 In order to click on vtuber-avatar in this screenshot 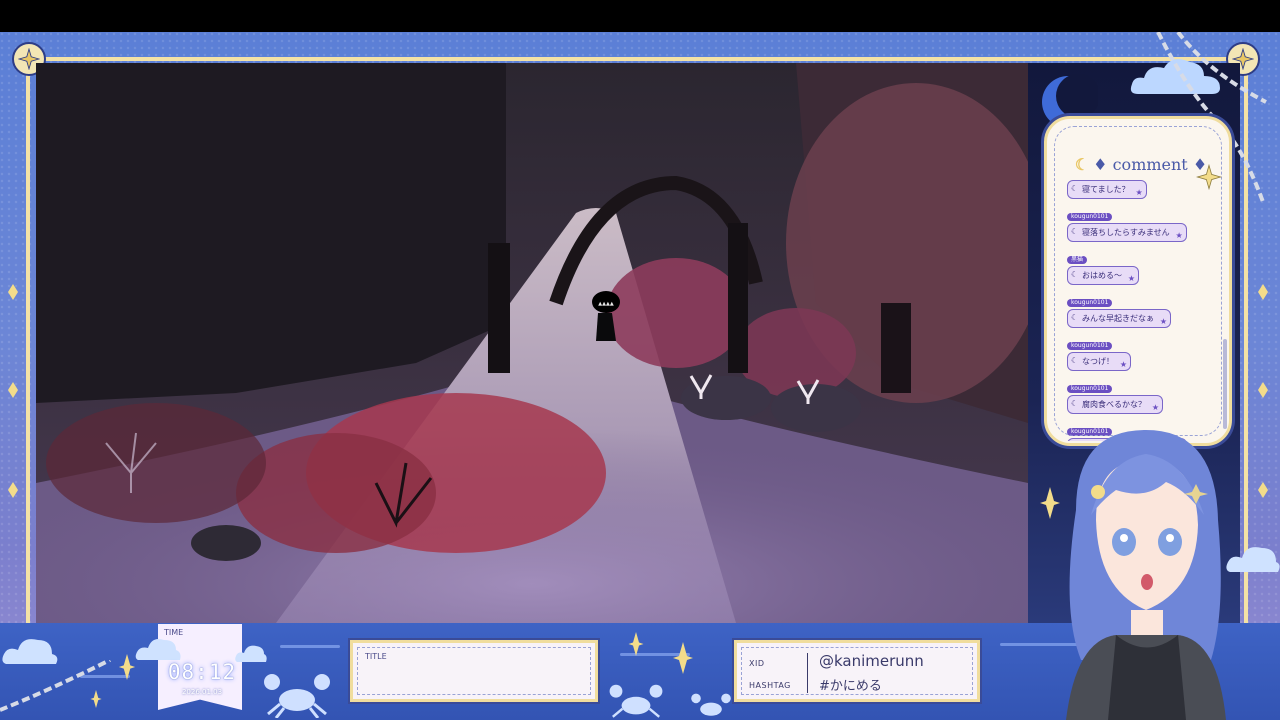, I will do `click(1146, 575)`.